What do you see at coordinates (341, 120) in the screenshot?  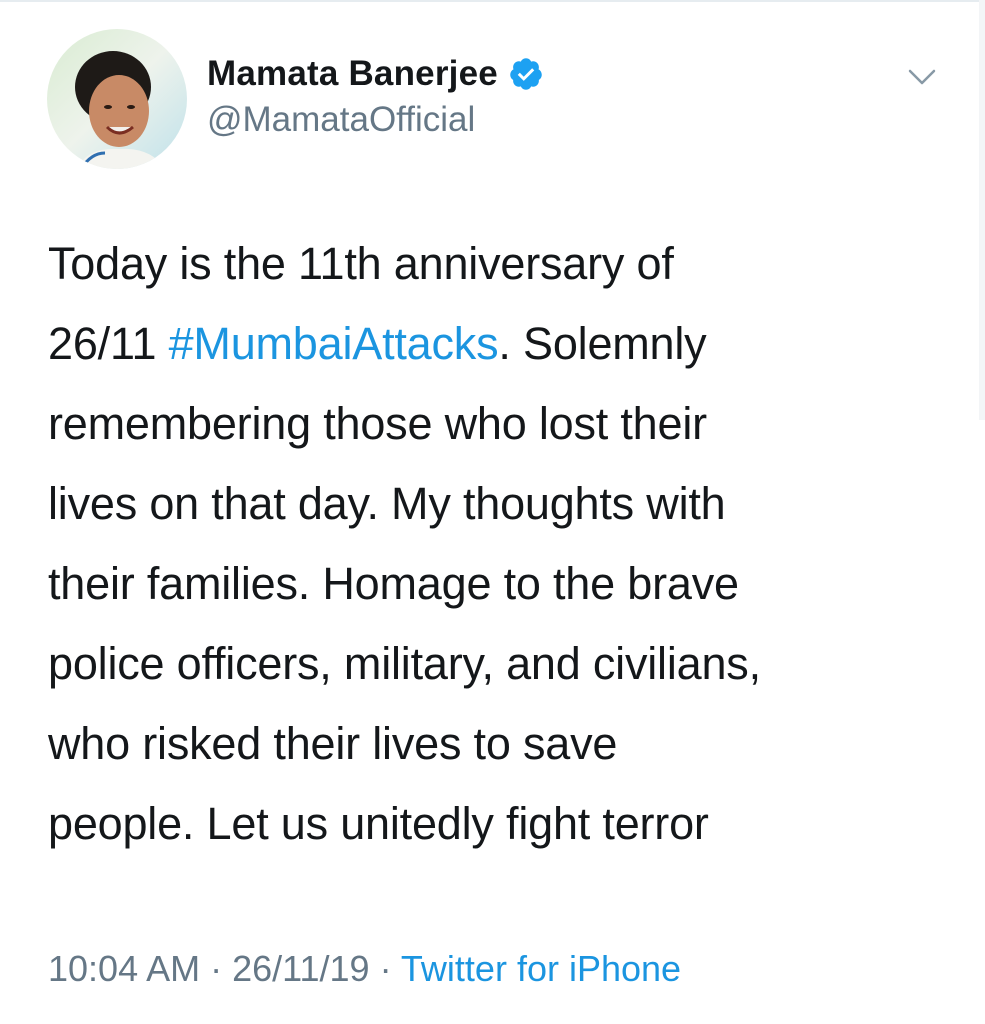 I see `author-handle: @MamataOfficial` at bounding box center [341, 120].